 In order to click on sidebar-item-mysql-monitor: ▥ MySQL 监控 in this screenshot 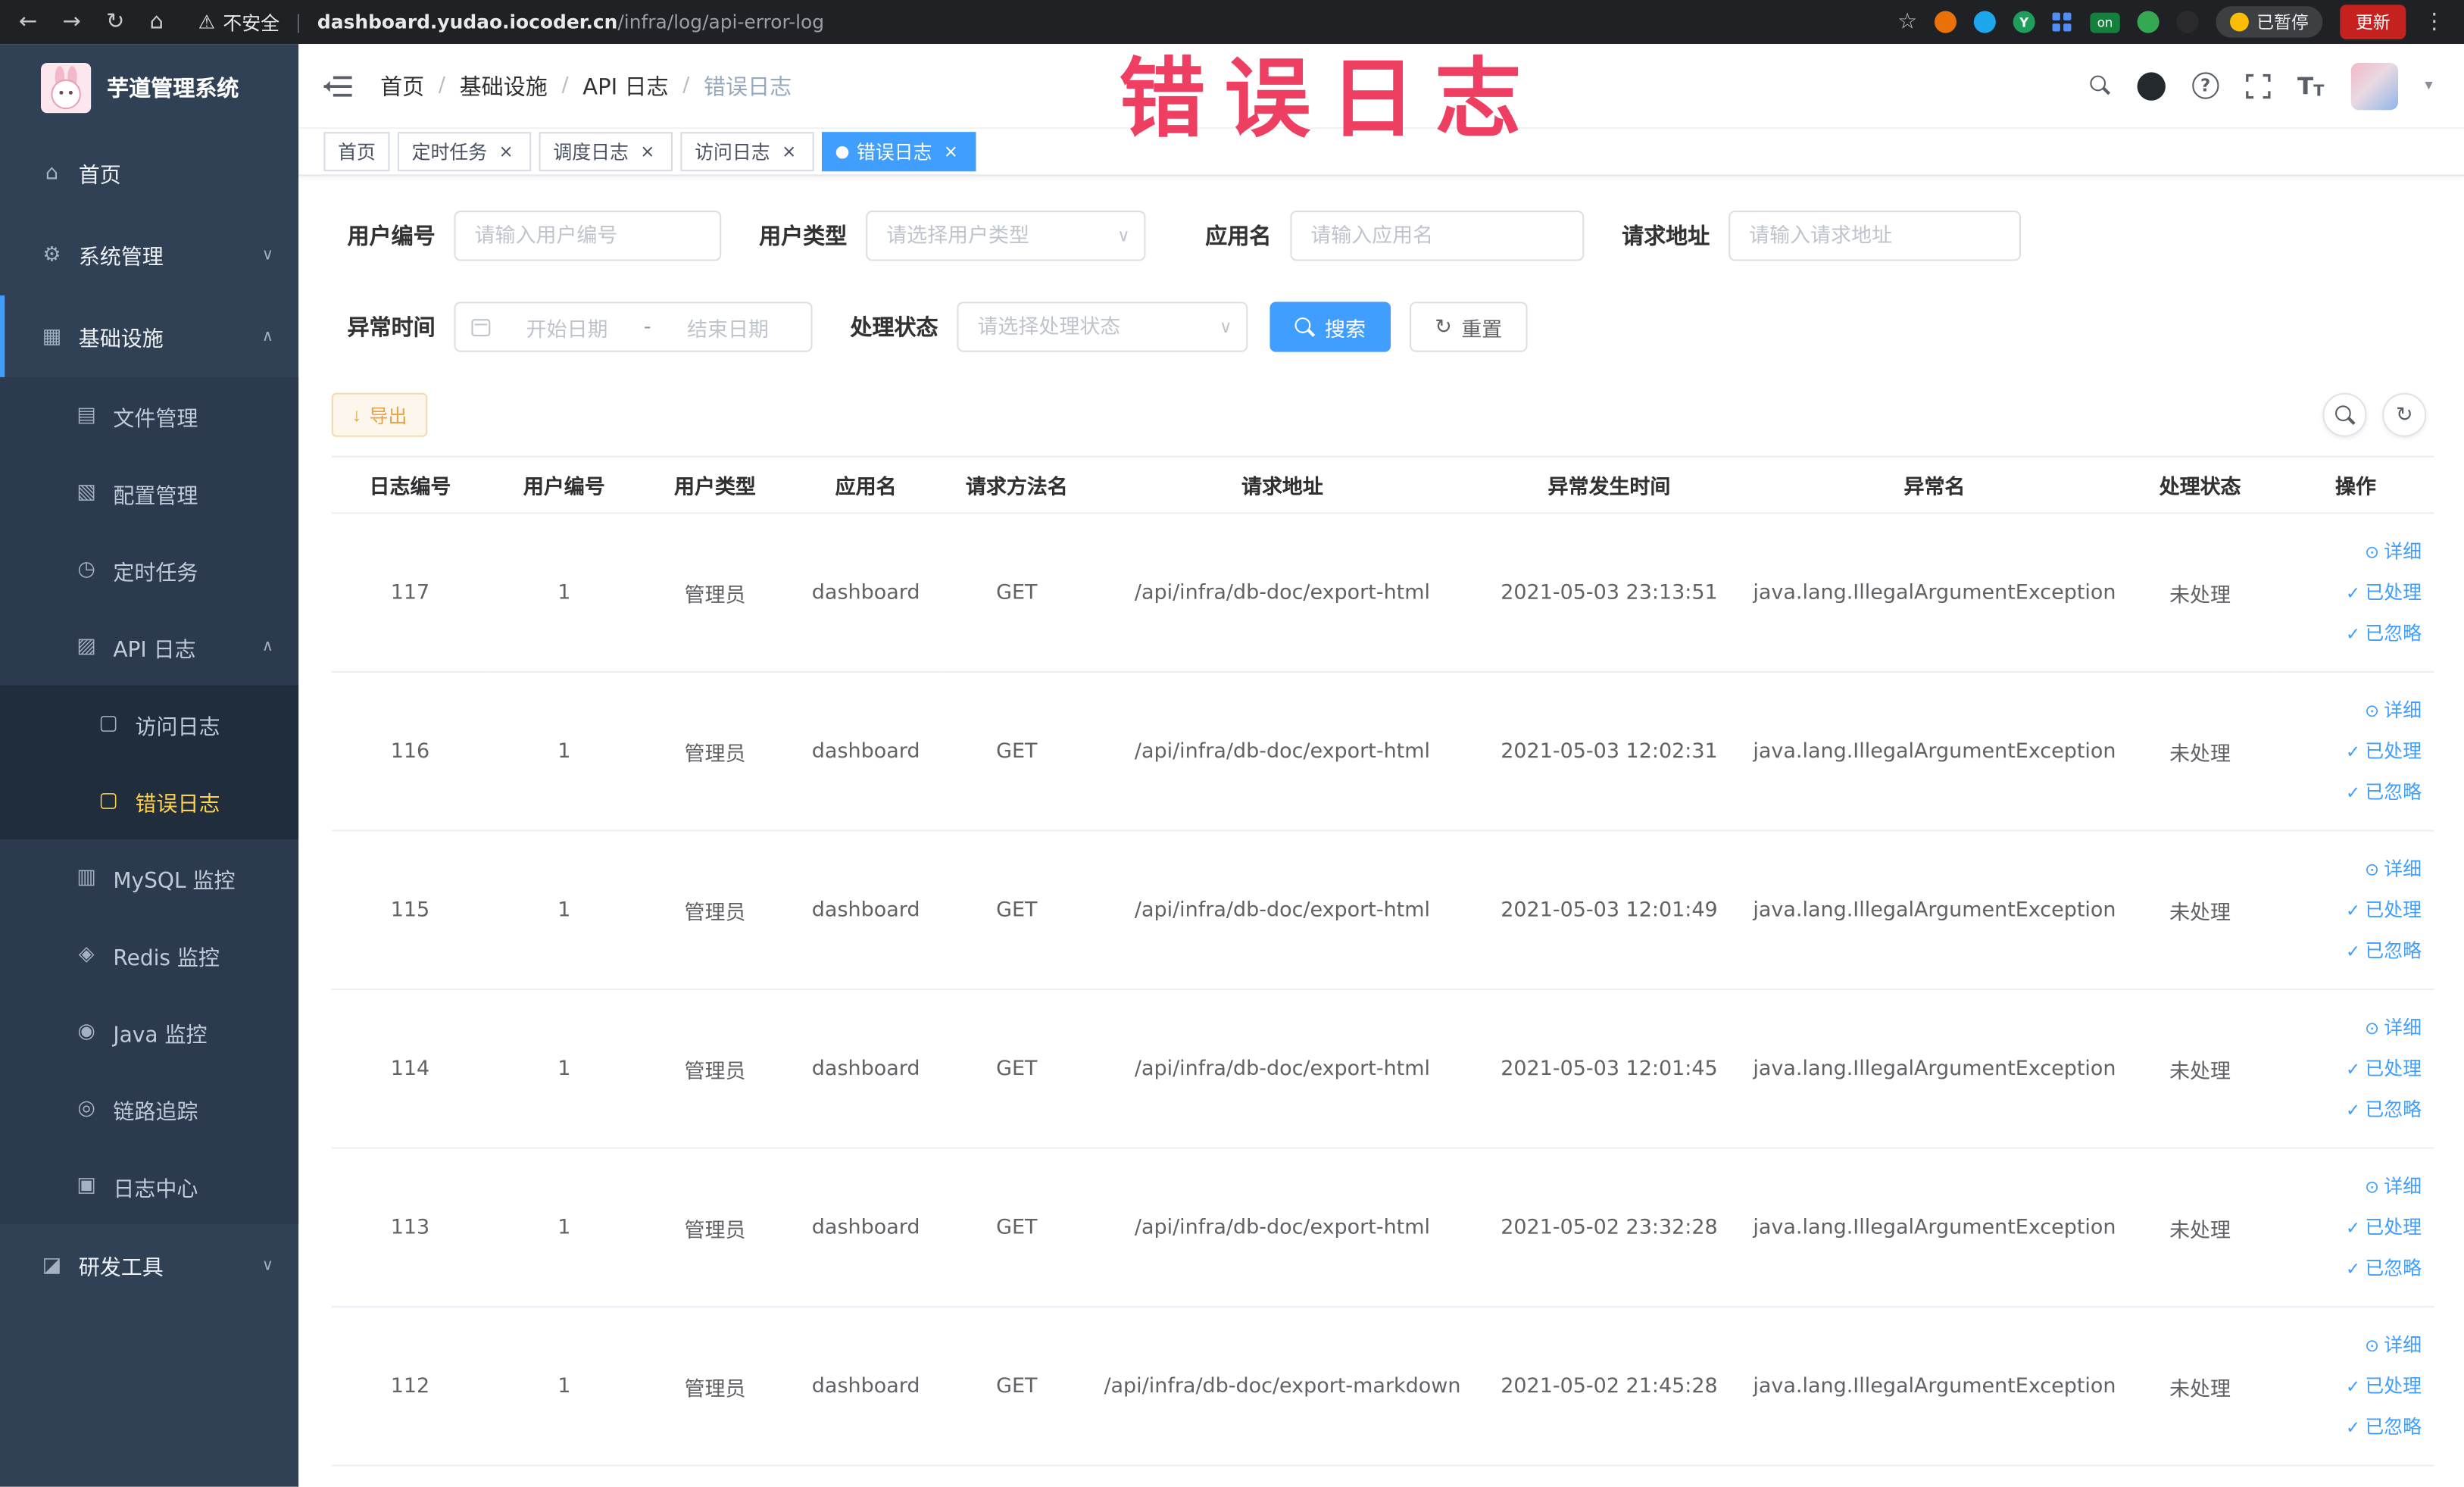, I will do `click(149, 878)`.